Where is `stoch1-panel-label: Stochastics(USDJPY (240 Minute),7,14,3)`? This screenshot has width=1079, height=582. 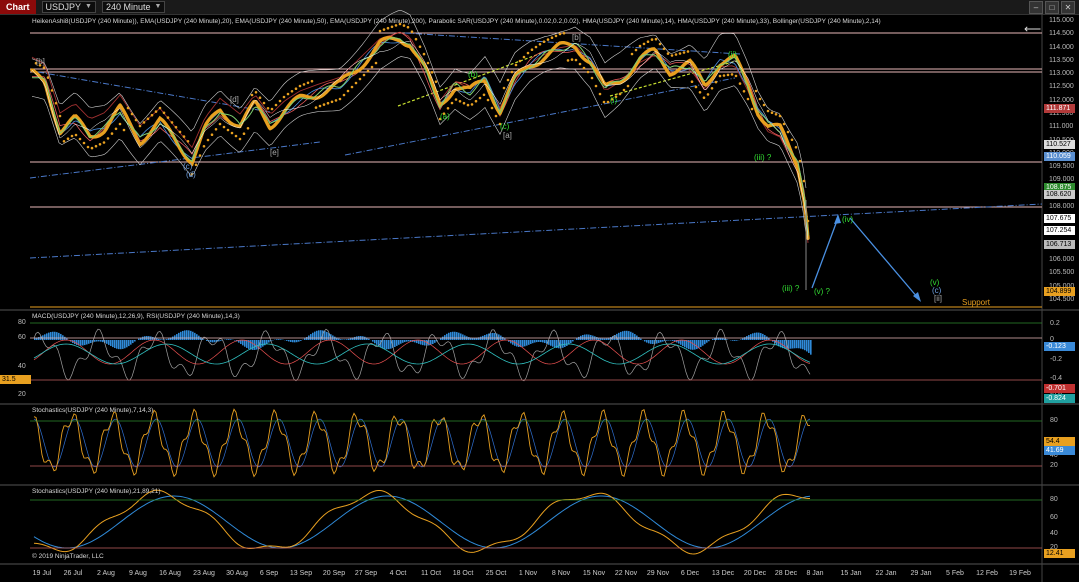 stoch1-panel-label: Stochastics(USDJPY (240 Minute),7,14,3) is located at coordinates (93, 410).